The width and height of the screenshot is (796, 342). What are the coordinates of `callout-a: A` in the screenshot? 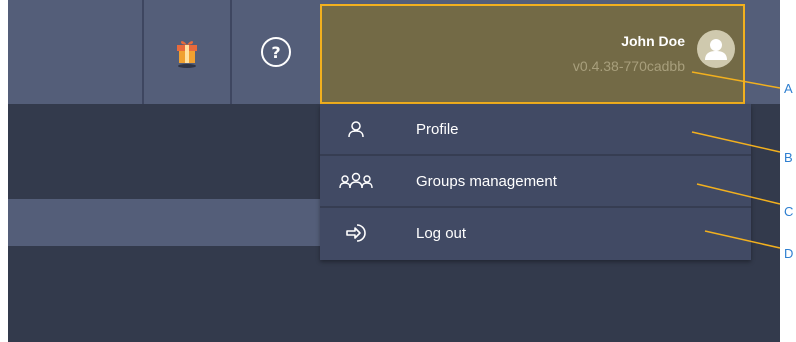 It's located at (788, 88).